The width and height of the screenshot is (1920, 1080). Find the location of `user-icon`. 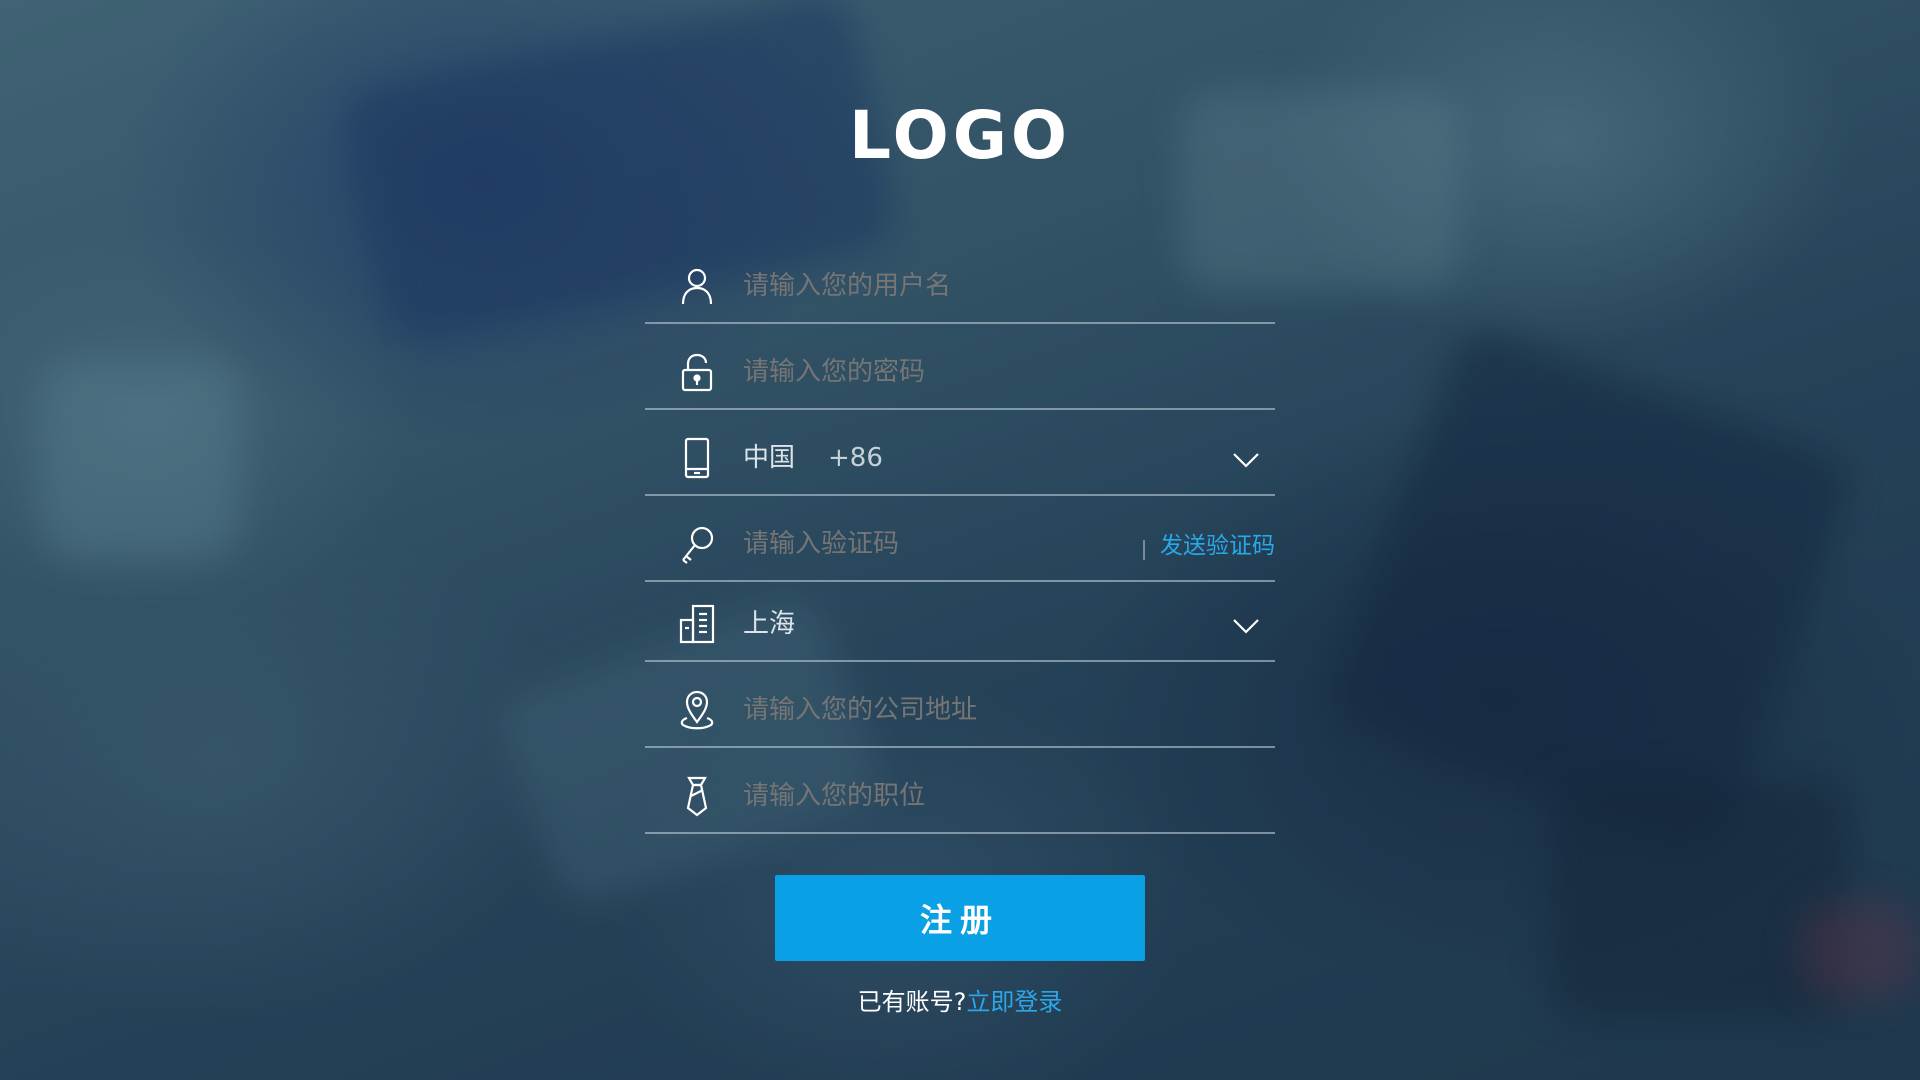

user-icon is located at coordinates (697, 286).